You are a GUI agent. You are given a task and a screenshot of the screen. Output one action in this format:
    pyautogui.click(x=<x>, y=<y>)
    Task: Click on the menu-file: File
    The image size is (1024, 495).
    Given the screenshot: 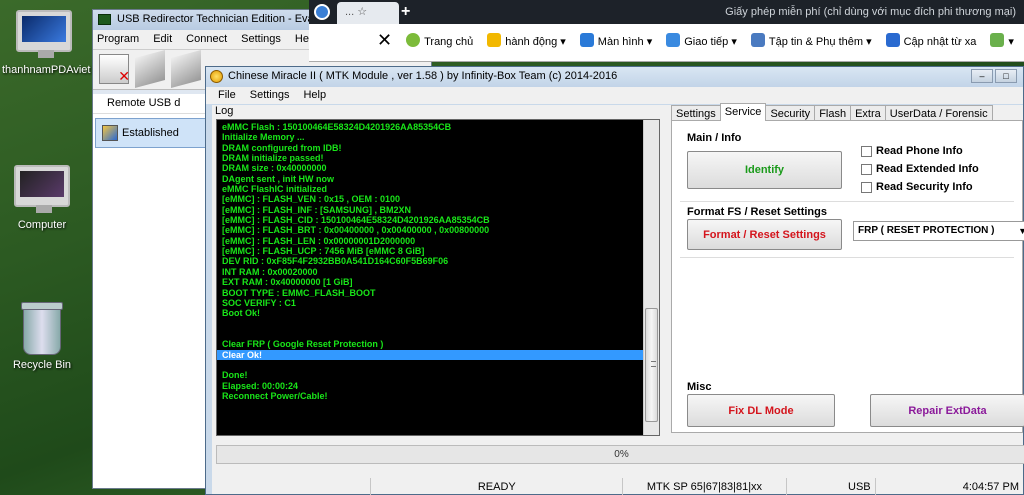 What is the action you would take?
    pyautogui.click(x=227, y=95)
    